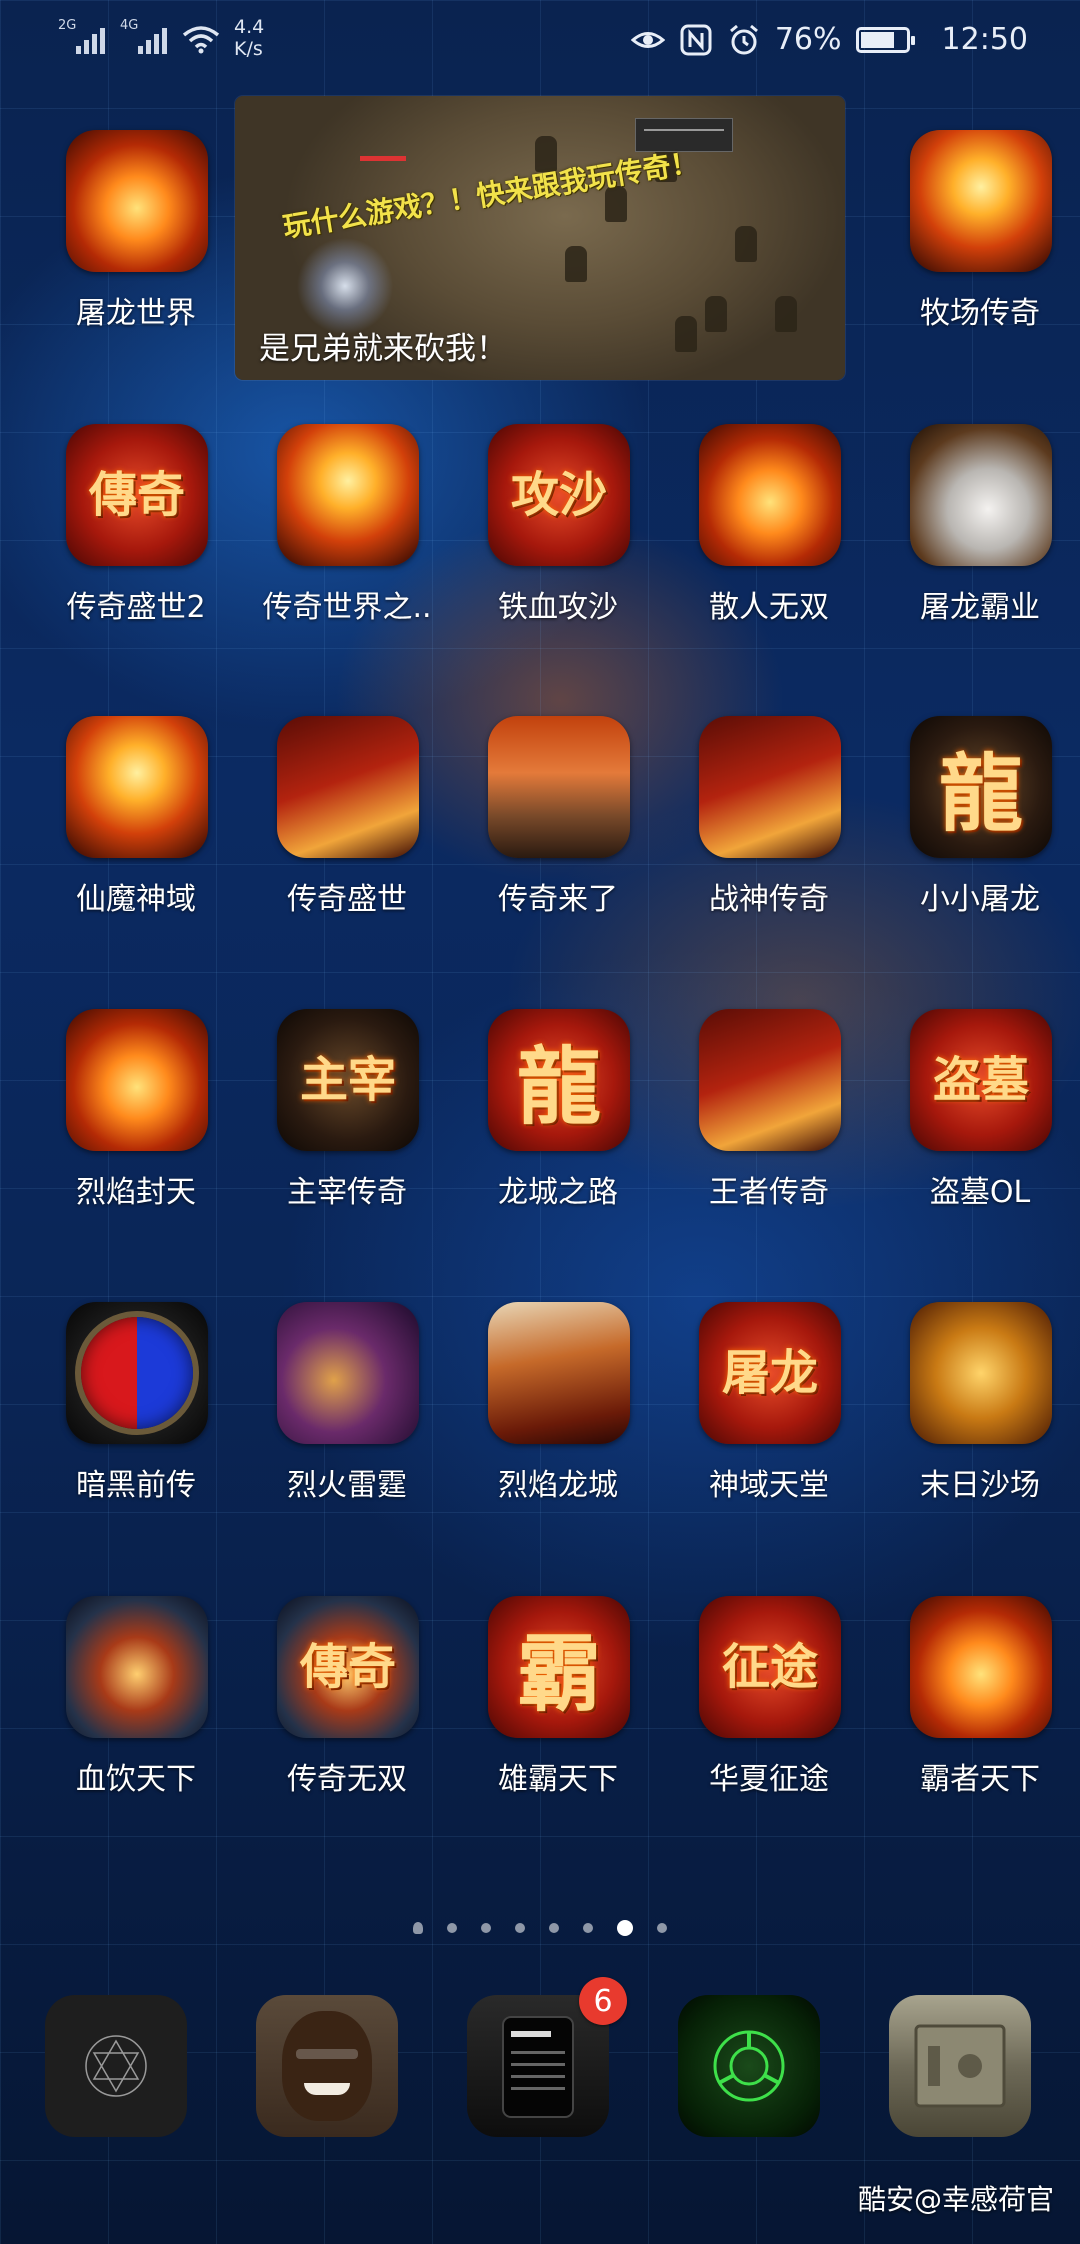 The image size is (1080, 2244). Describe the element at coordinates (980, 1422) in the screenshot. I see `app-icon: 末日沙场` at that location.